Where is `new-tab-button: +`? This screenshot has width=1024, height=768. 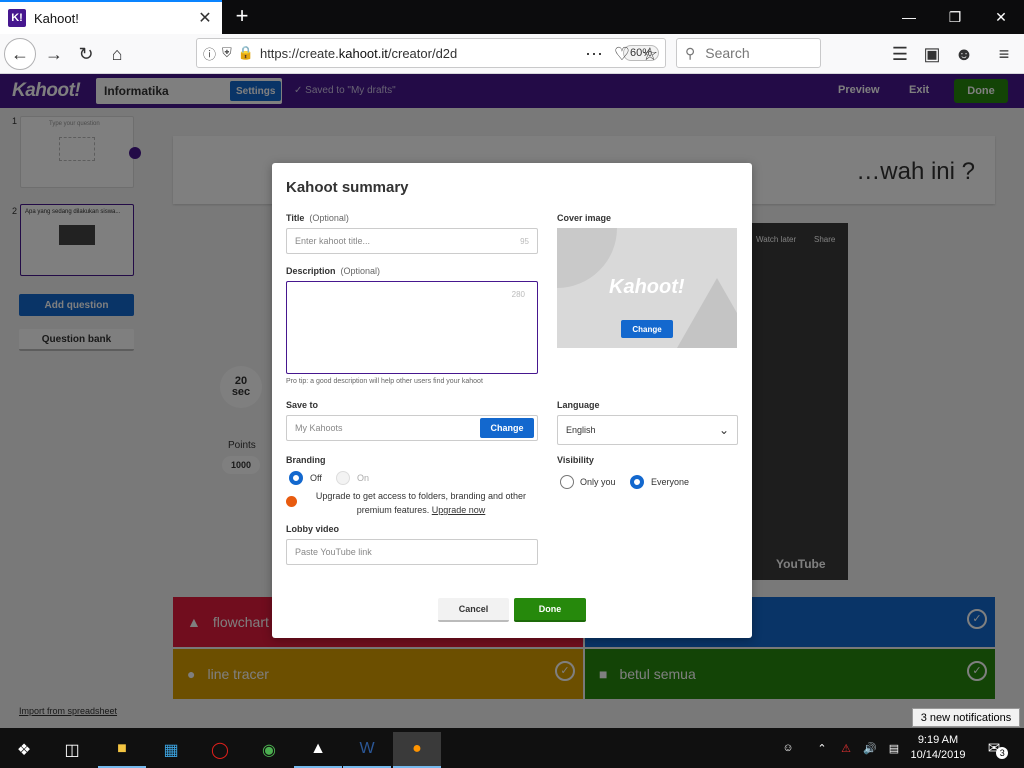
new-tab-button: + is located at coordinates (242, 16).